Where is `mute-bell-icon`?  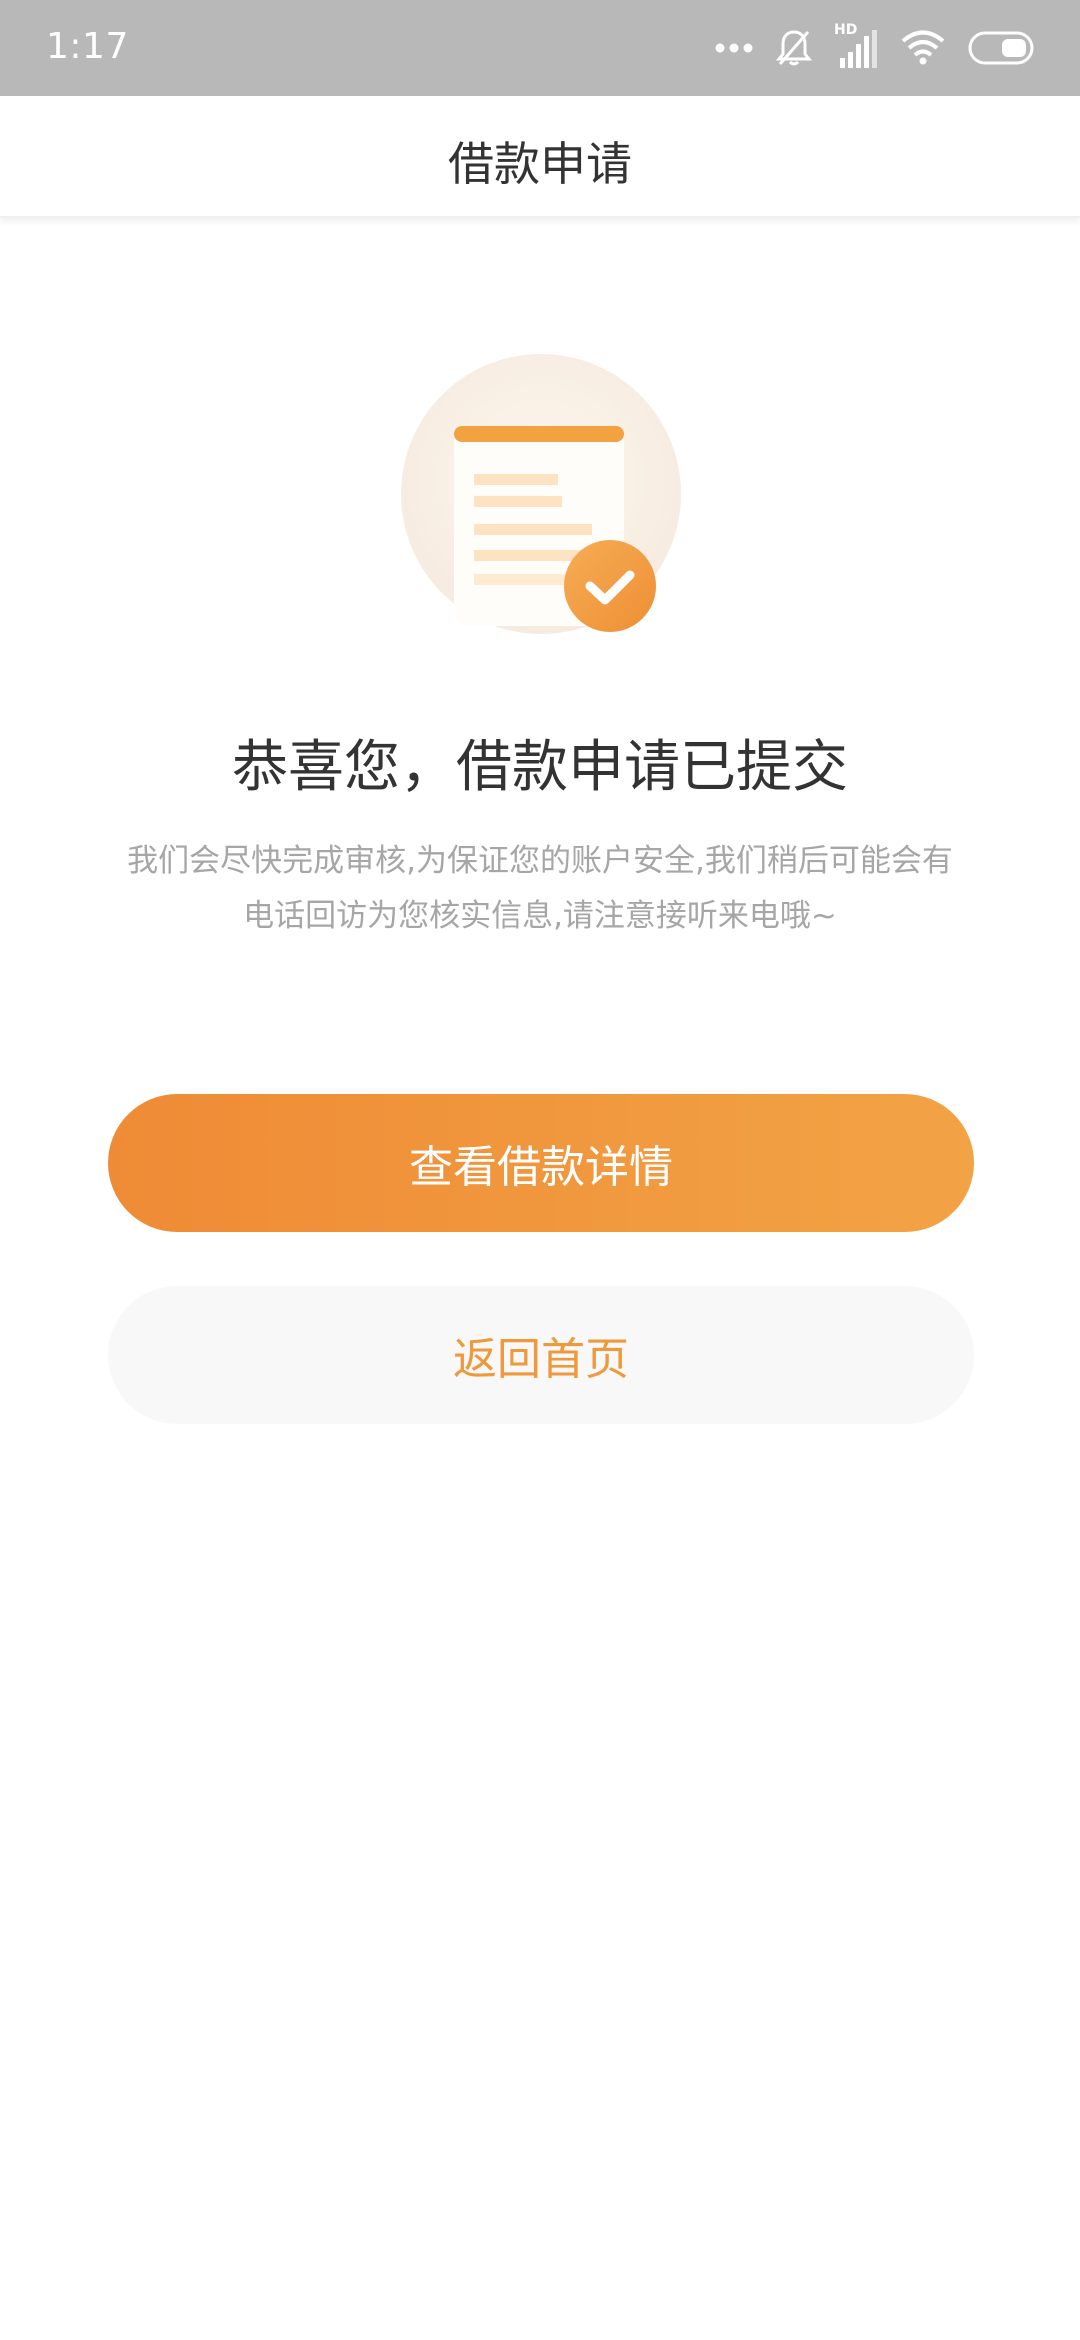 mute-bell-icon is located at coordinates (794, 48).